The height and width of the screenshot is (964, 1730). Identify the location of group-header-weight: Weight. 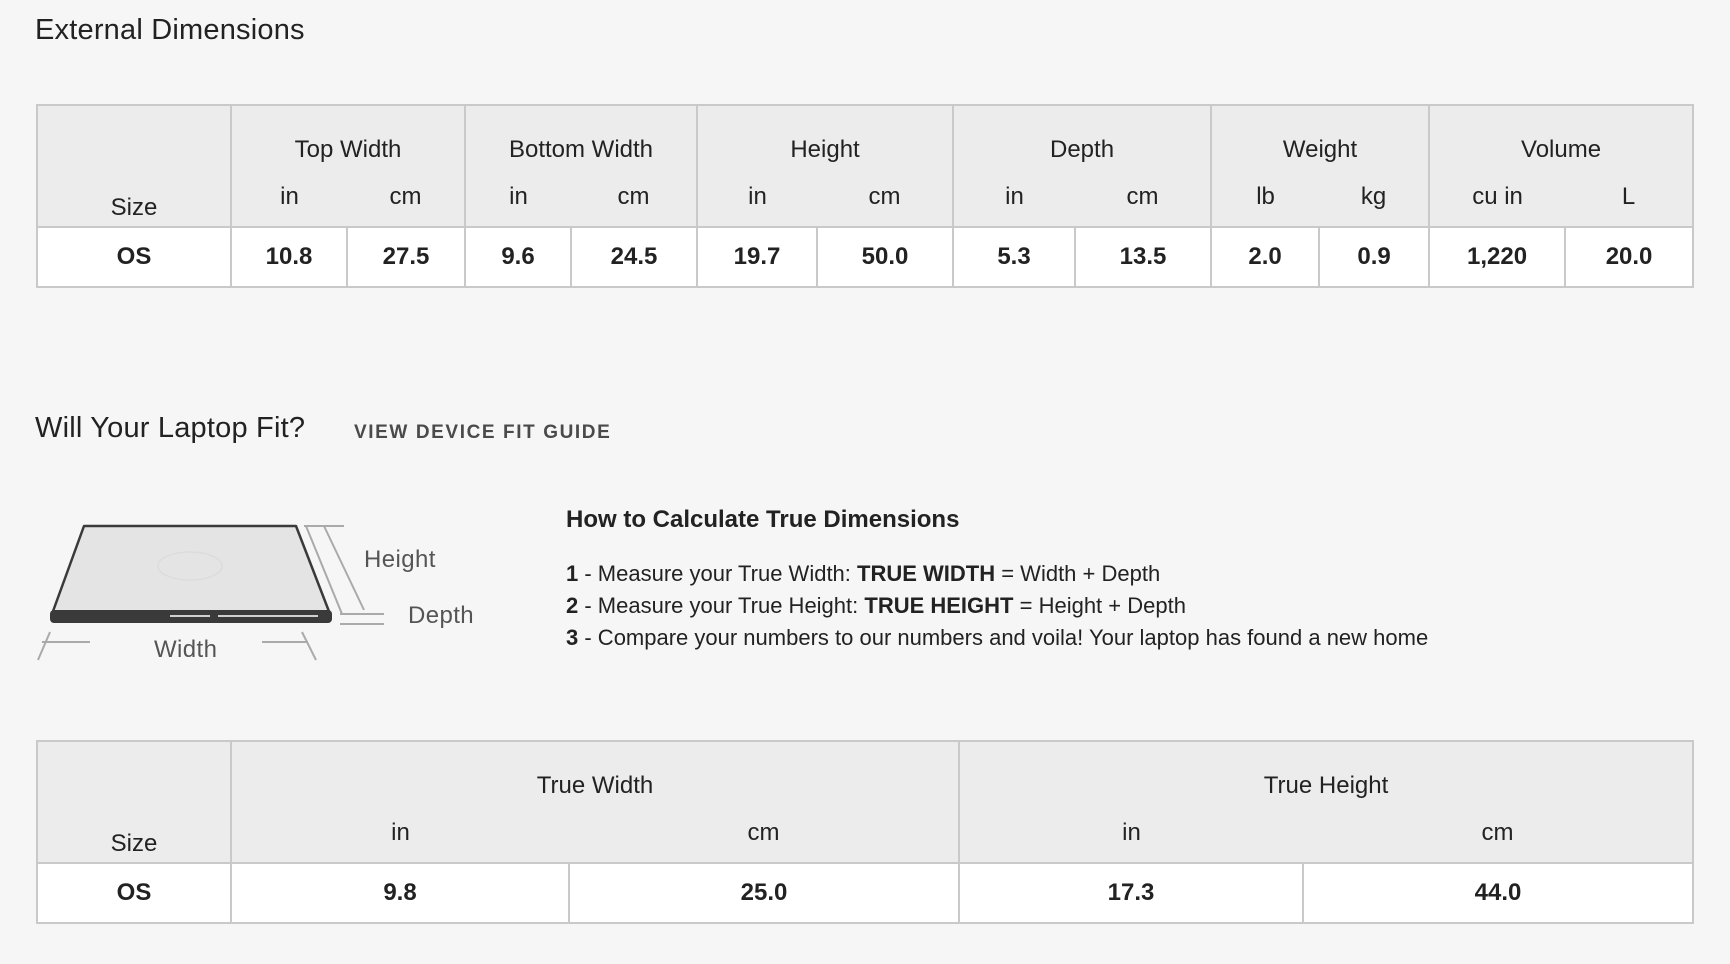
(1320, 136).